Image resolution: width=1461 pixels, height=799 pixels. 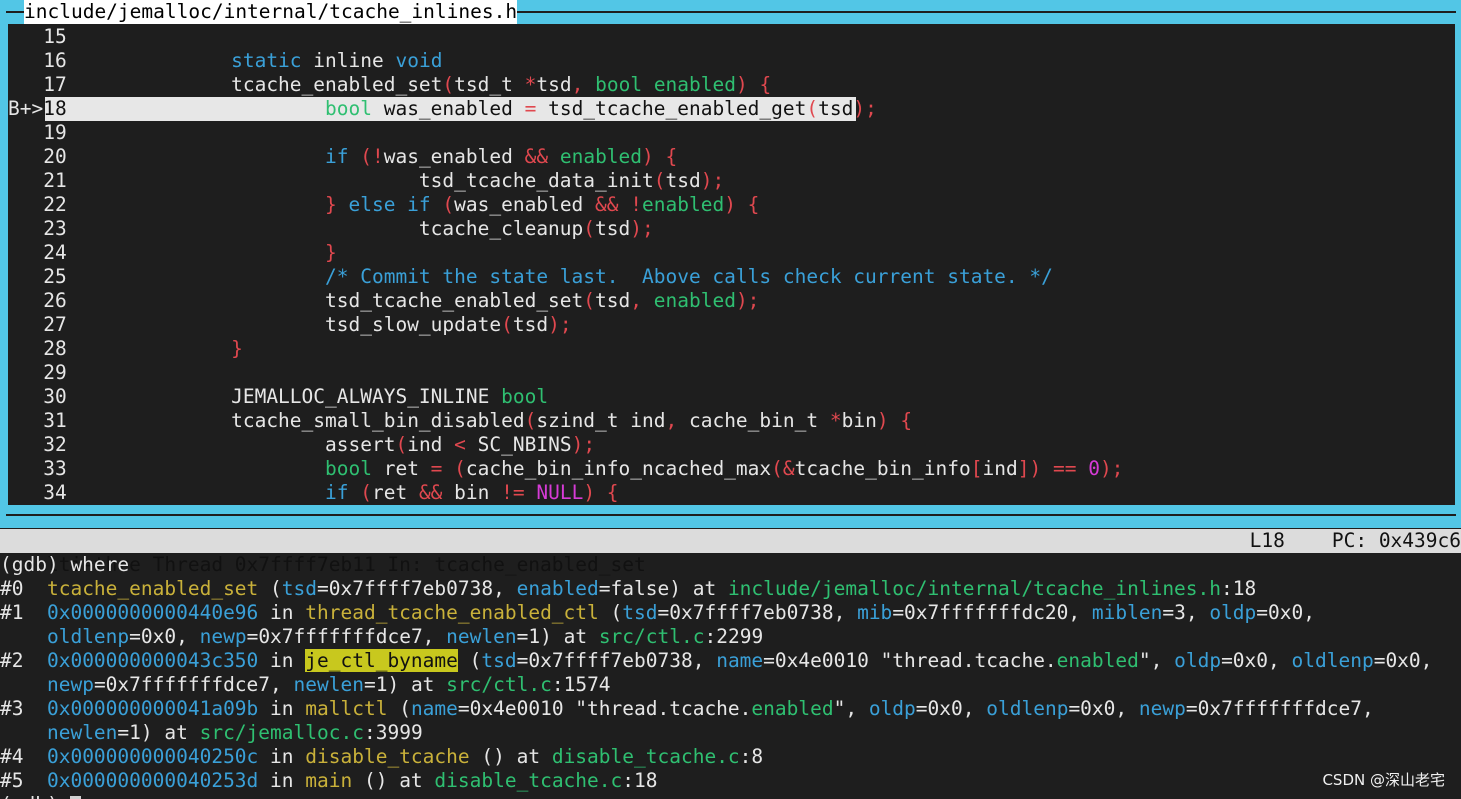 I want to click on gdb-prompt: (gdb), so click(x=41, y=796).